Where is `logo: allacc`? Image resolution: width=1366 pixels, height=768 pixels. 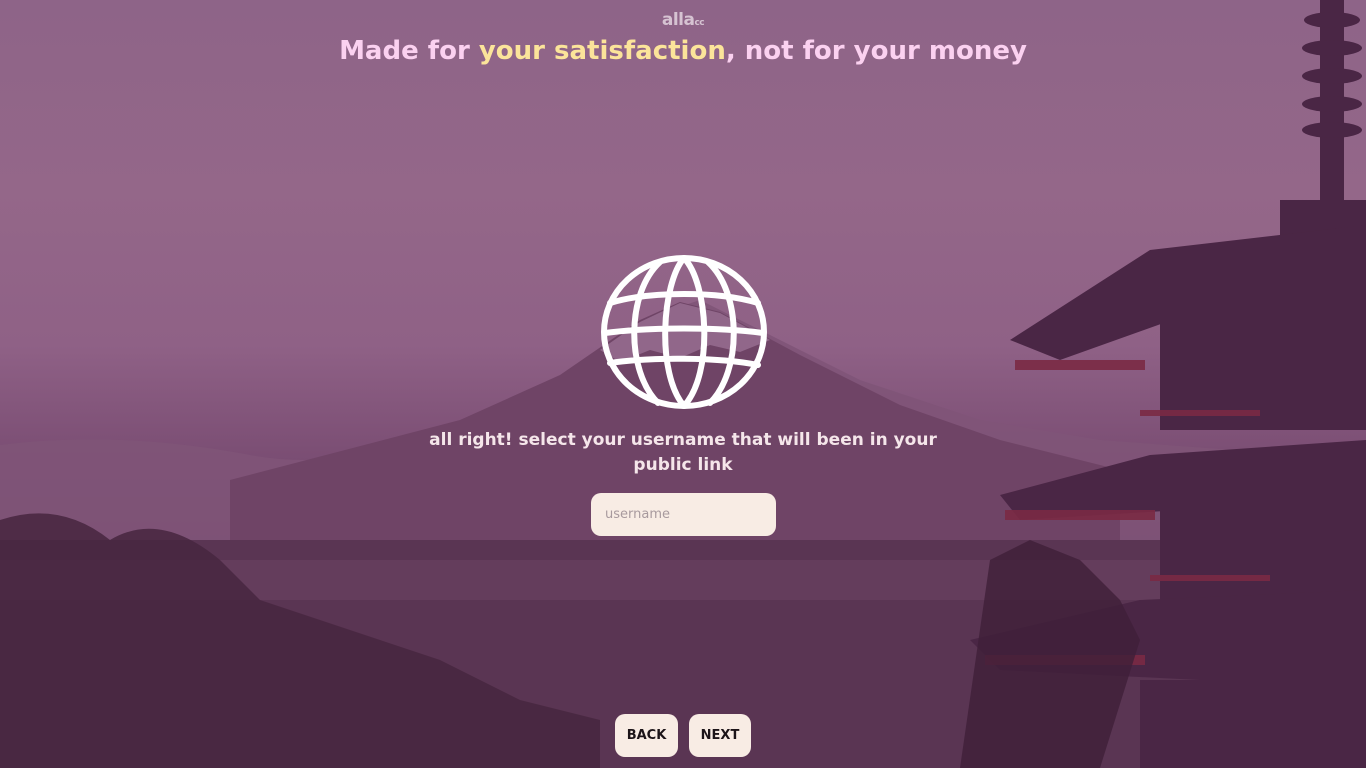
logo: allacc is located at coordinates (683, 20).